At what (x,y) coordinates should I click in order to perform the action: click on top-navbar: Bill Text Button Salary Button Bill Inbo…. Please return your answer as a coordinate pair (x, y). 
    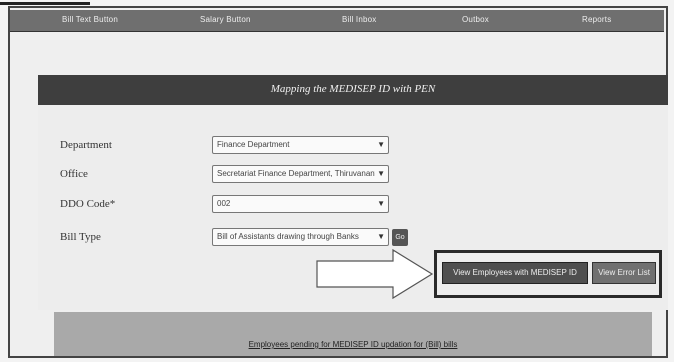
    Looking at the image, I should click on (337, 21).